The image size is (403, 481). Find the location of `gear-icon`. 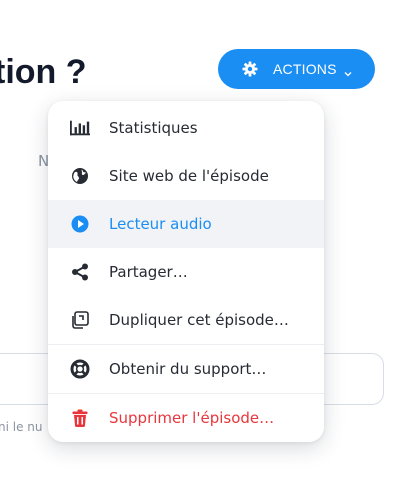

gear-icon is located at coordinates (250, 69).